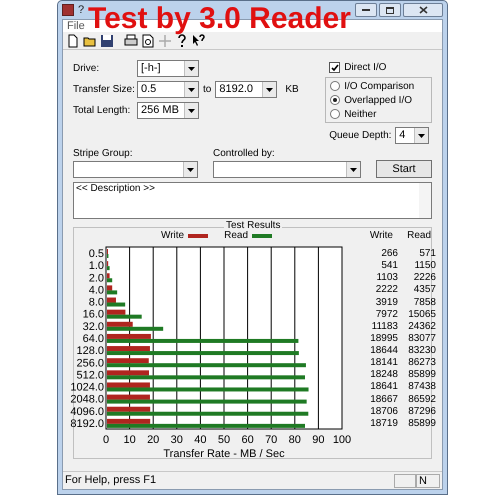 The height and width of the screenshot is (500, 500). I want to click on table-cell-text: 2226, so click(424, 278).